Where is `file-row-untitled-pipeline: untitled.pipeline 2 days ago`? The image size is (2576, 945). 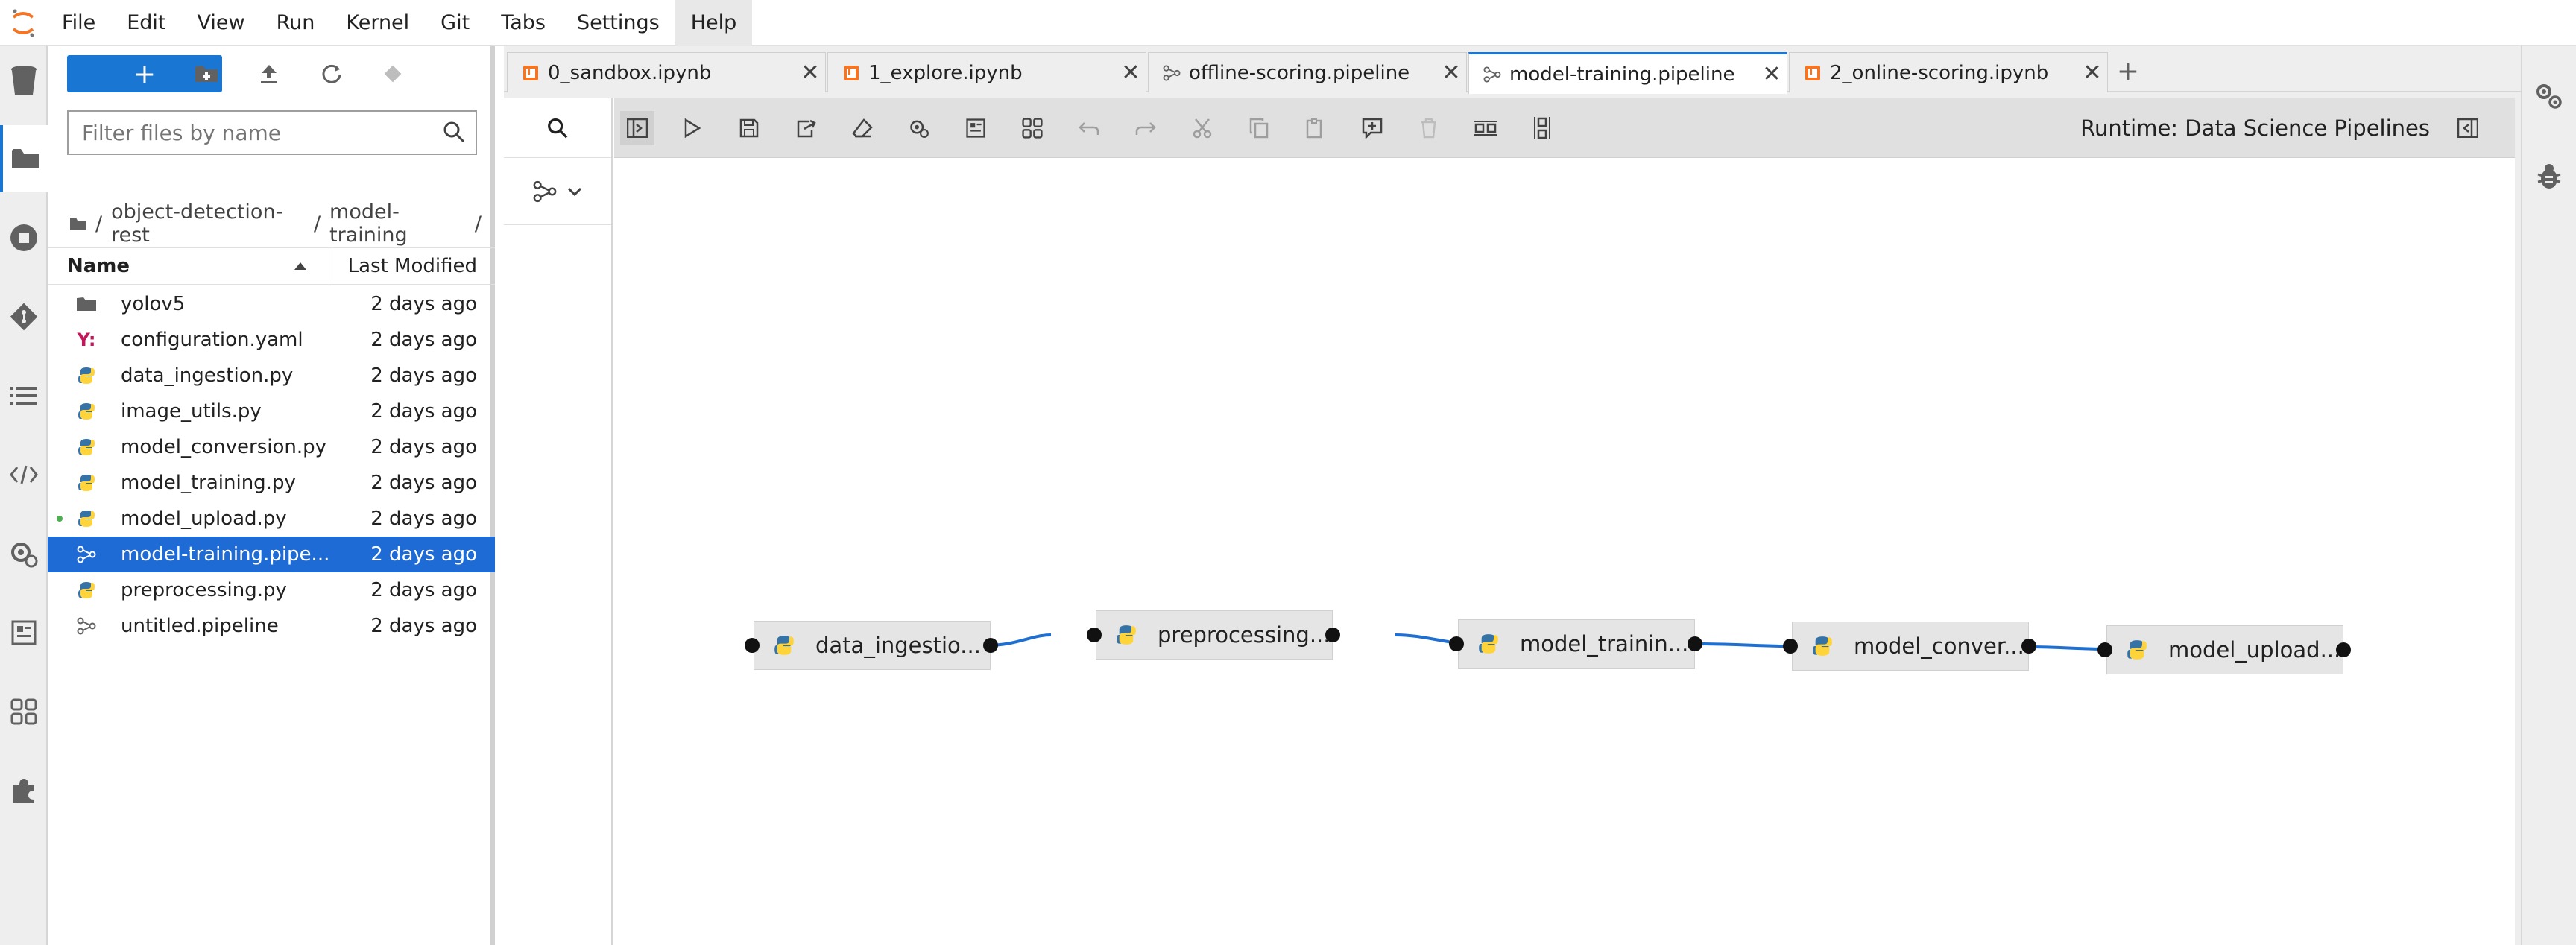 file-row-untitled-pipeline: untitled.pipeline 2 days ago is located at coordinates (271, 626).